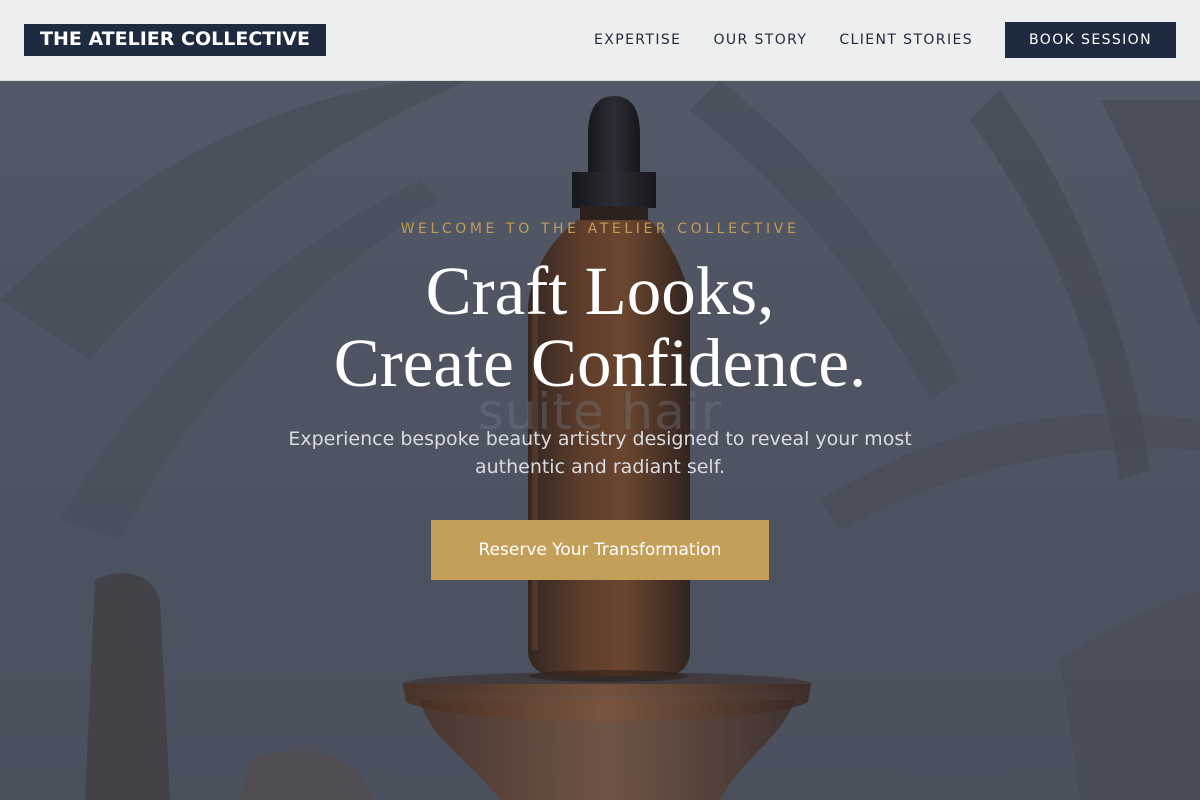 The width and height of the screenshot is (1200, 800). I want to click on logo: THE ATELIER COLLECTIVE, so click(175, 40).